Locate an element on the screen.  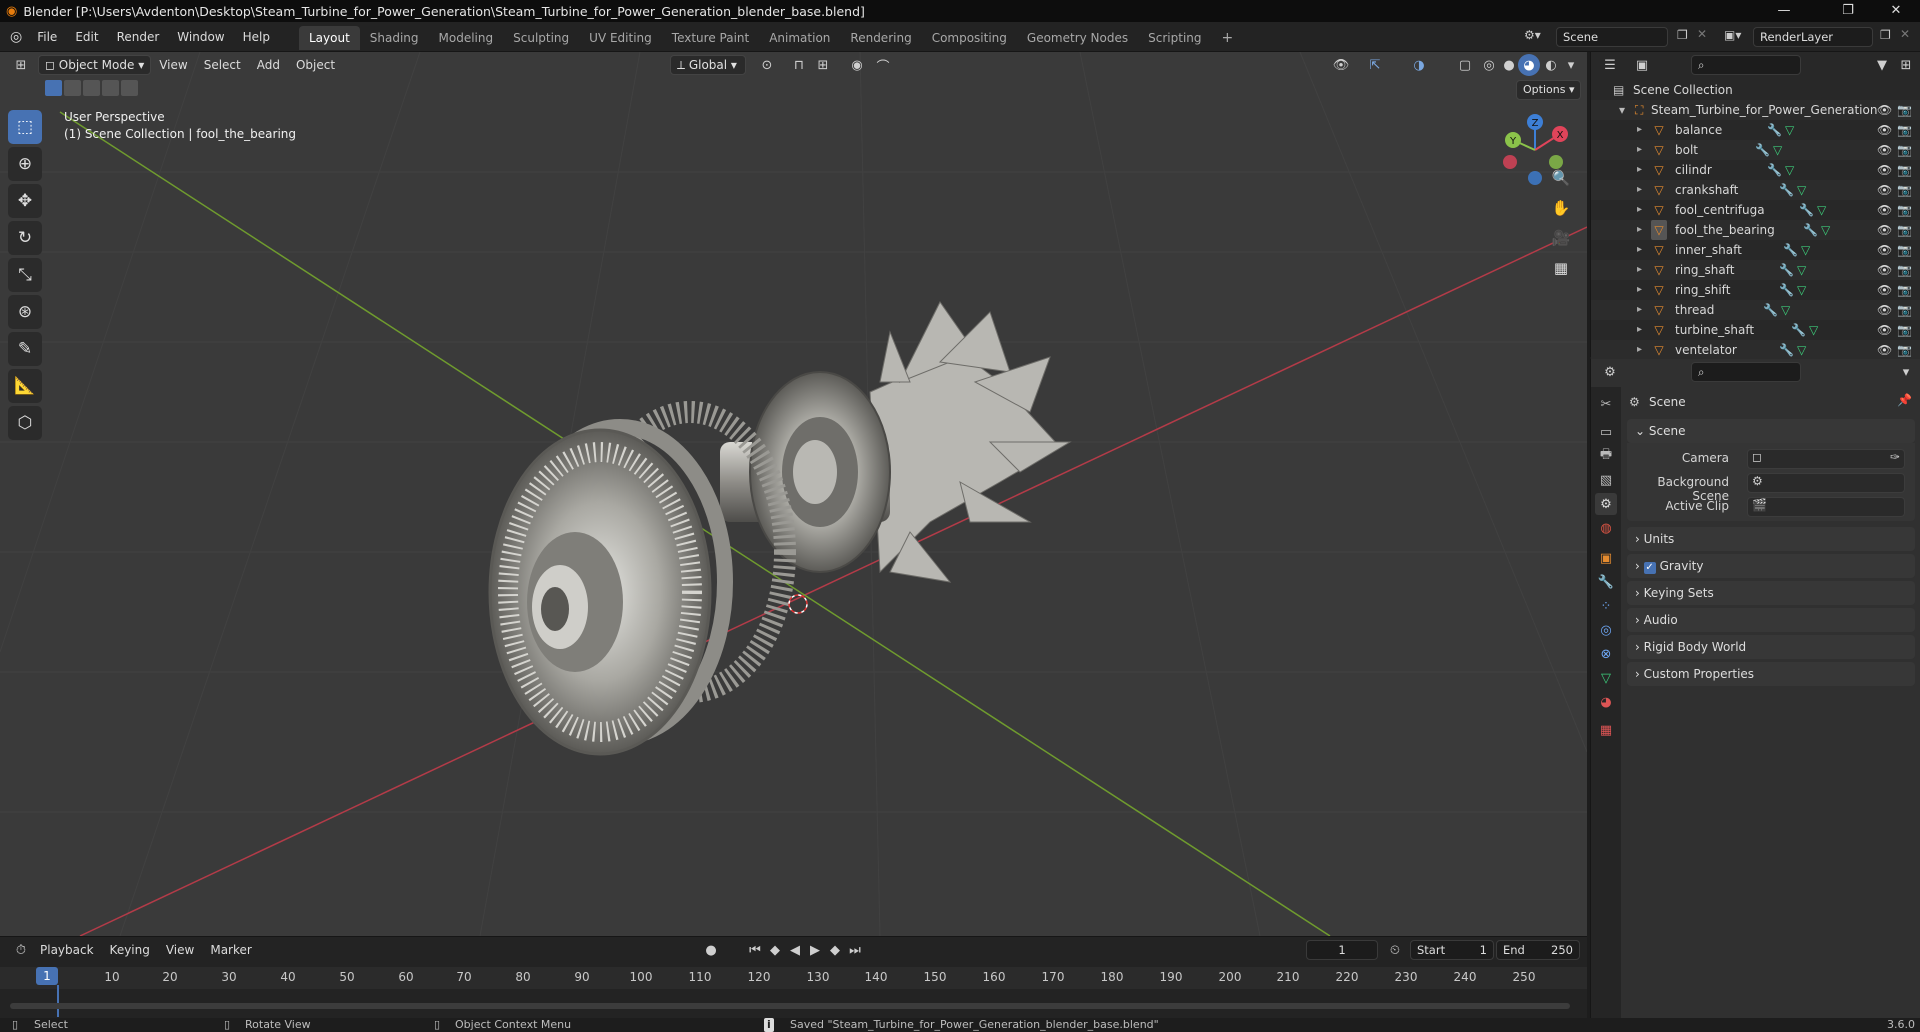
scene-remove-icon: ✕ is located at coordinates (1702, 34).